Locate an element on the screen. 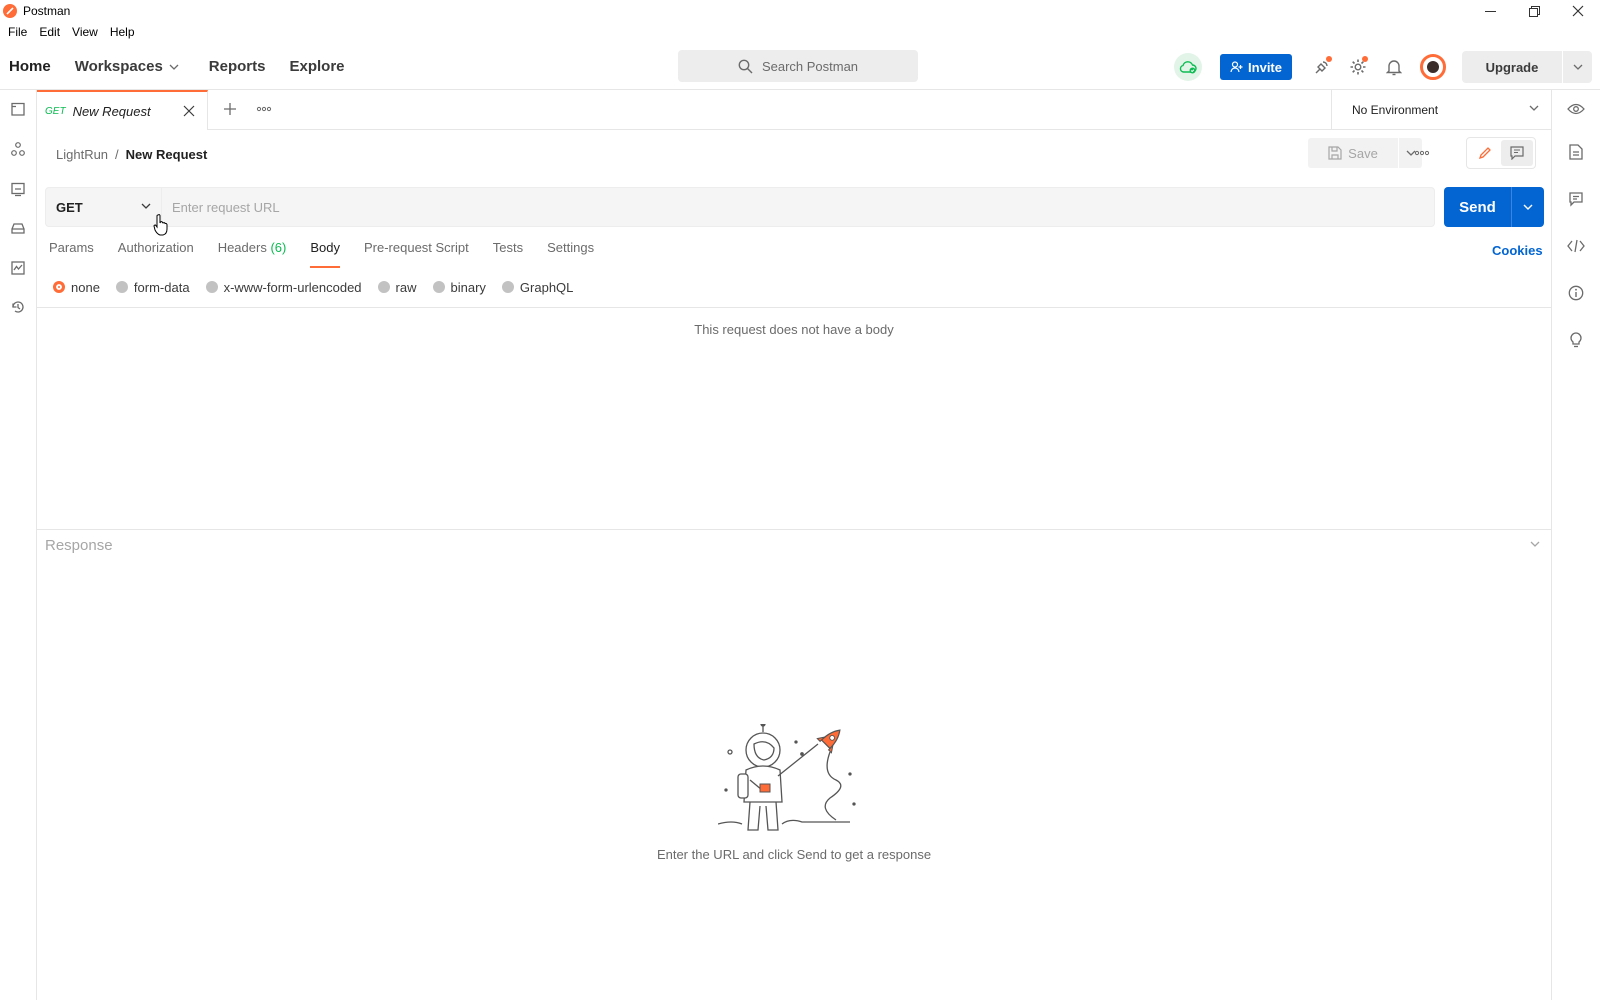  menu-view: View is located at coordinates (85, 32).